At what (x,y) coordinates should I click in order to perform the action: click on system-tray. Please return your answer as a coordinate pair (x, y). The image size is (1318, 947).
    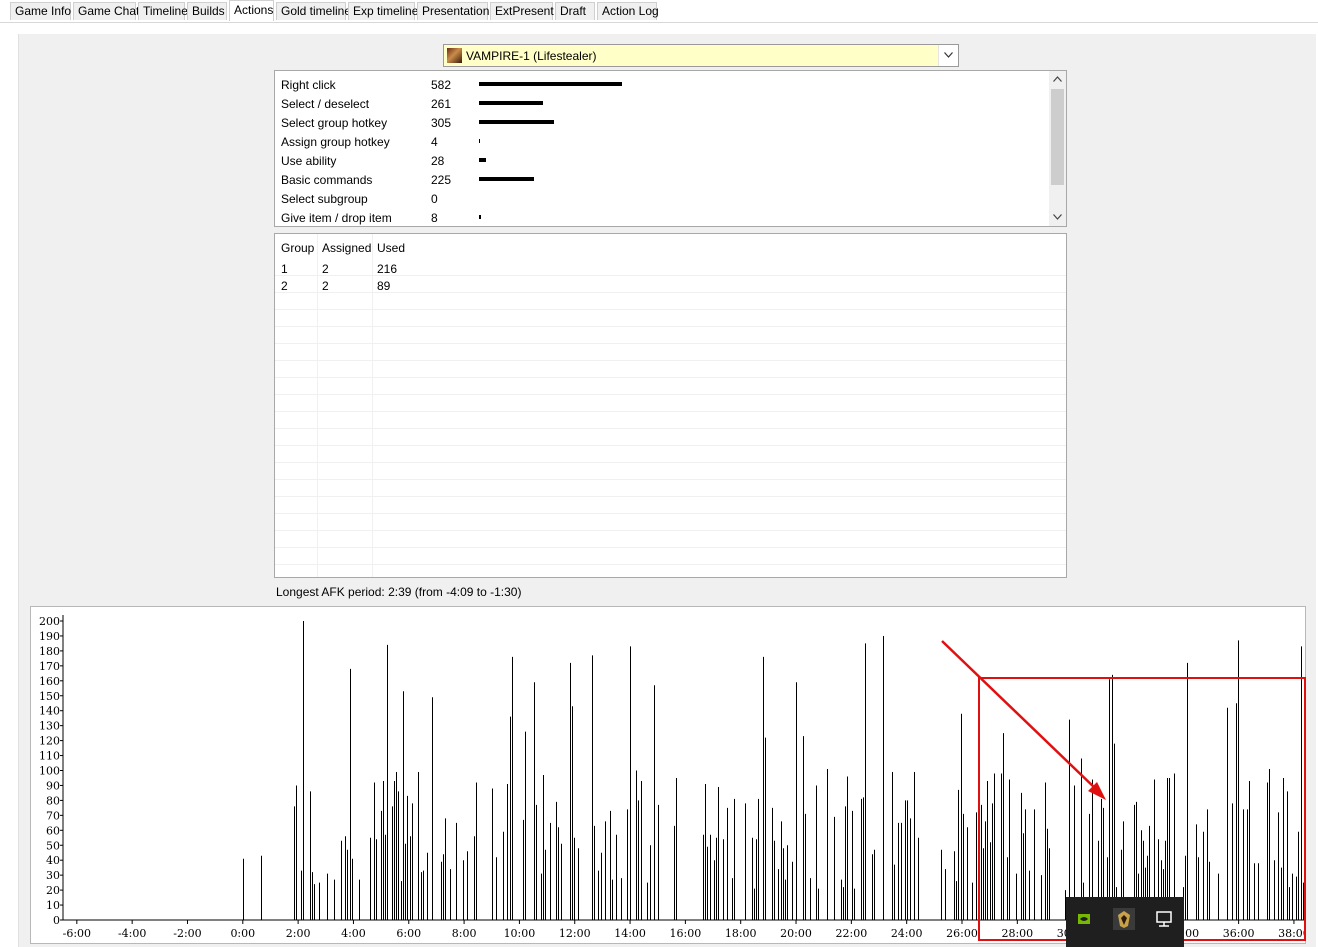
    Looking at the image, I should click on (1125, 922).